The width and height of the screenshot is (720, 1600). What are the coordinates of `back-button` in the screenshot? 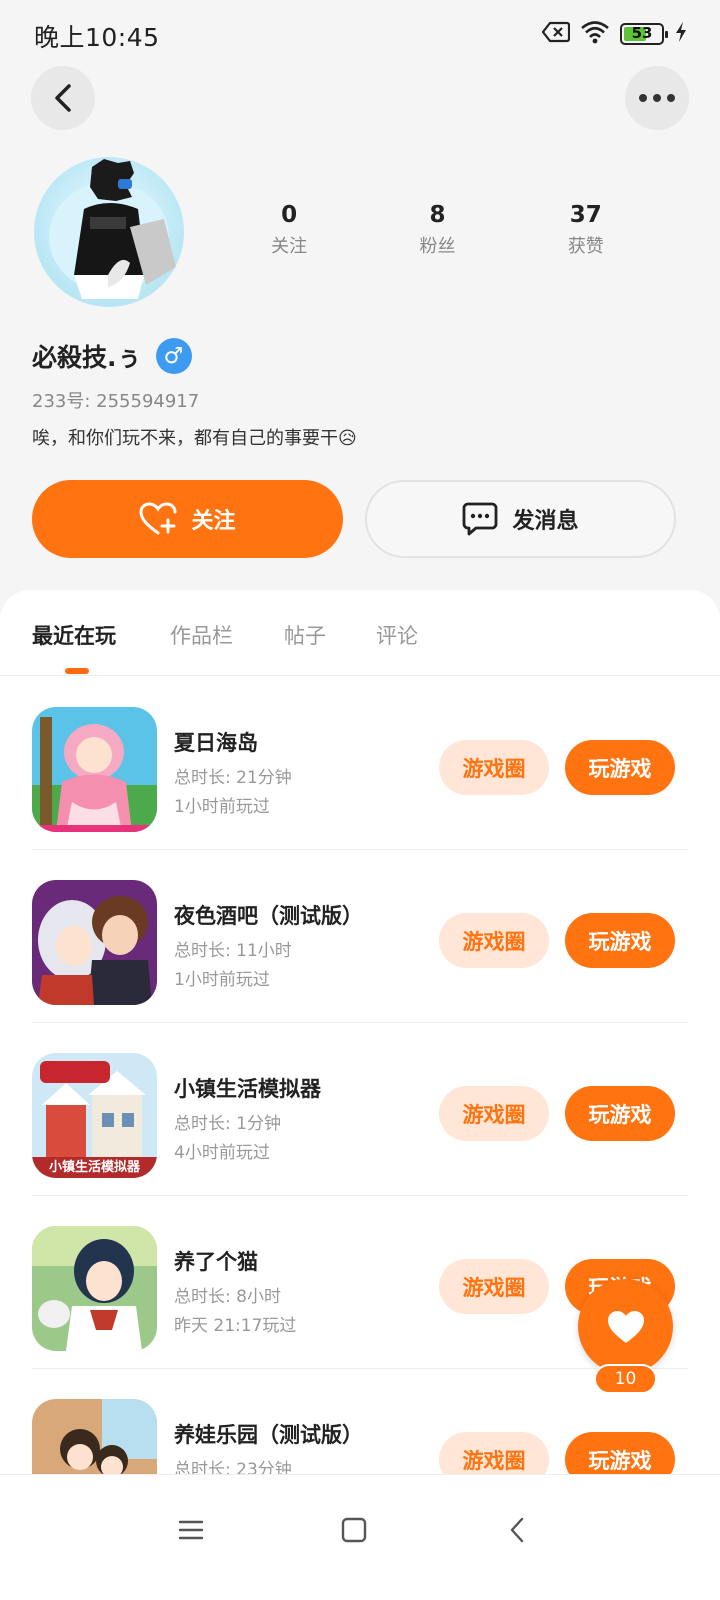 It's located at (63, 98).